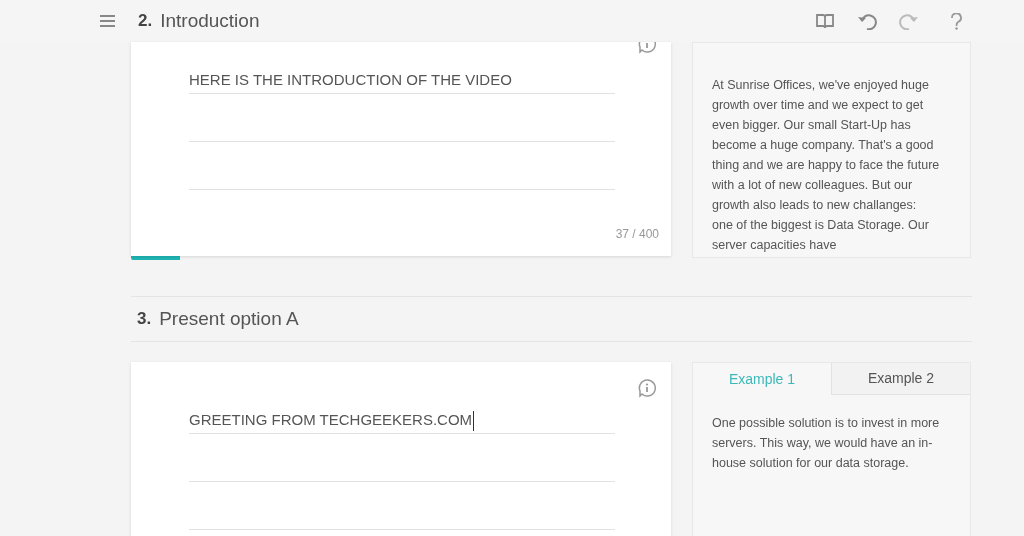 The width and height of the screenshot is (1024, 536). Describe the element at coordinates (107, 21) in the screenshot. I see `menu-icon` at that location.